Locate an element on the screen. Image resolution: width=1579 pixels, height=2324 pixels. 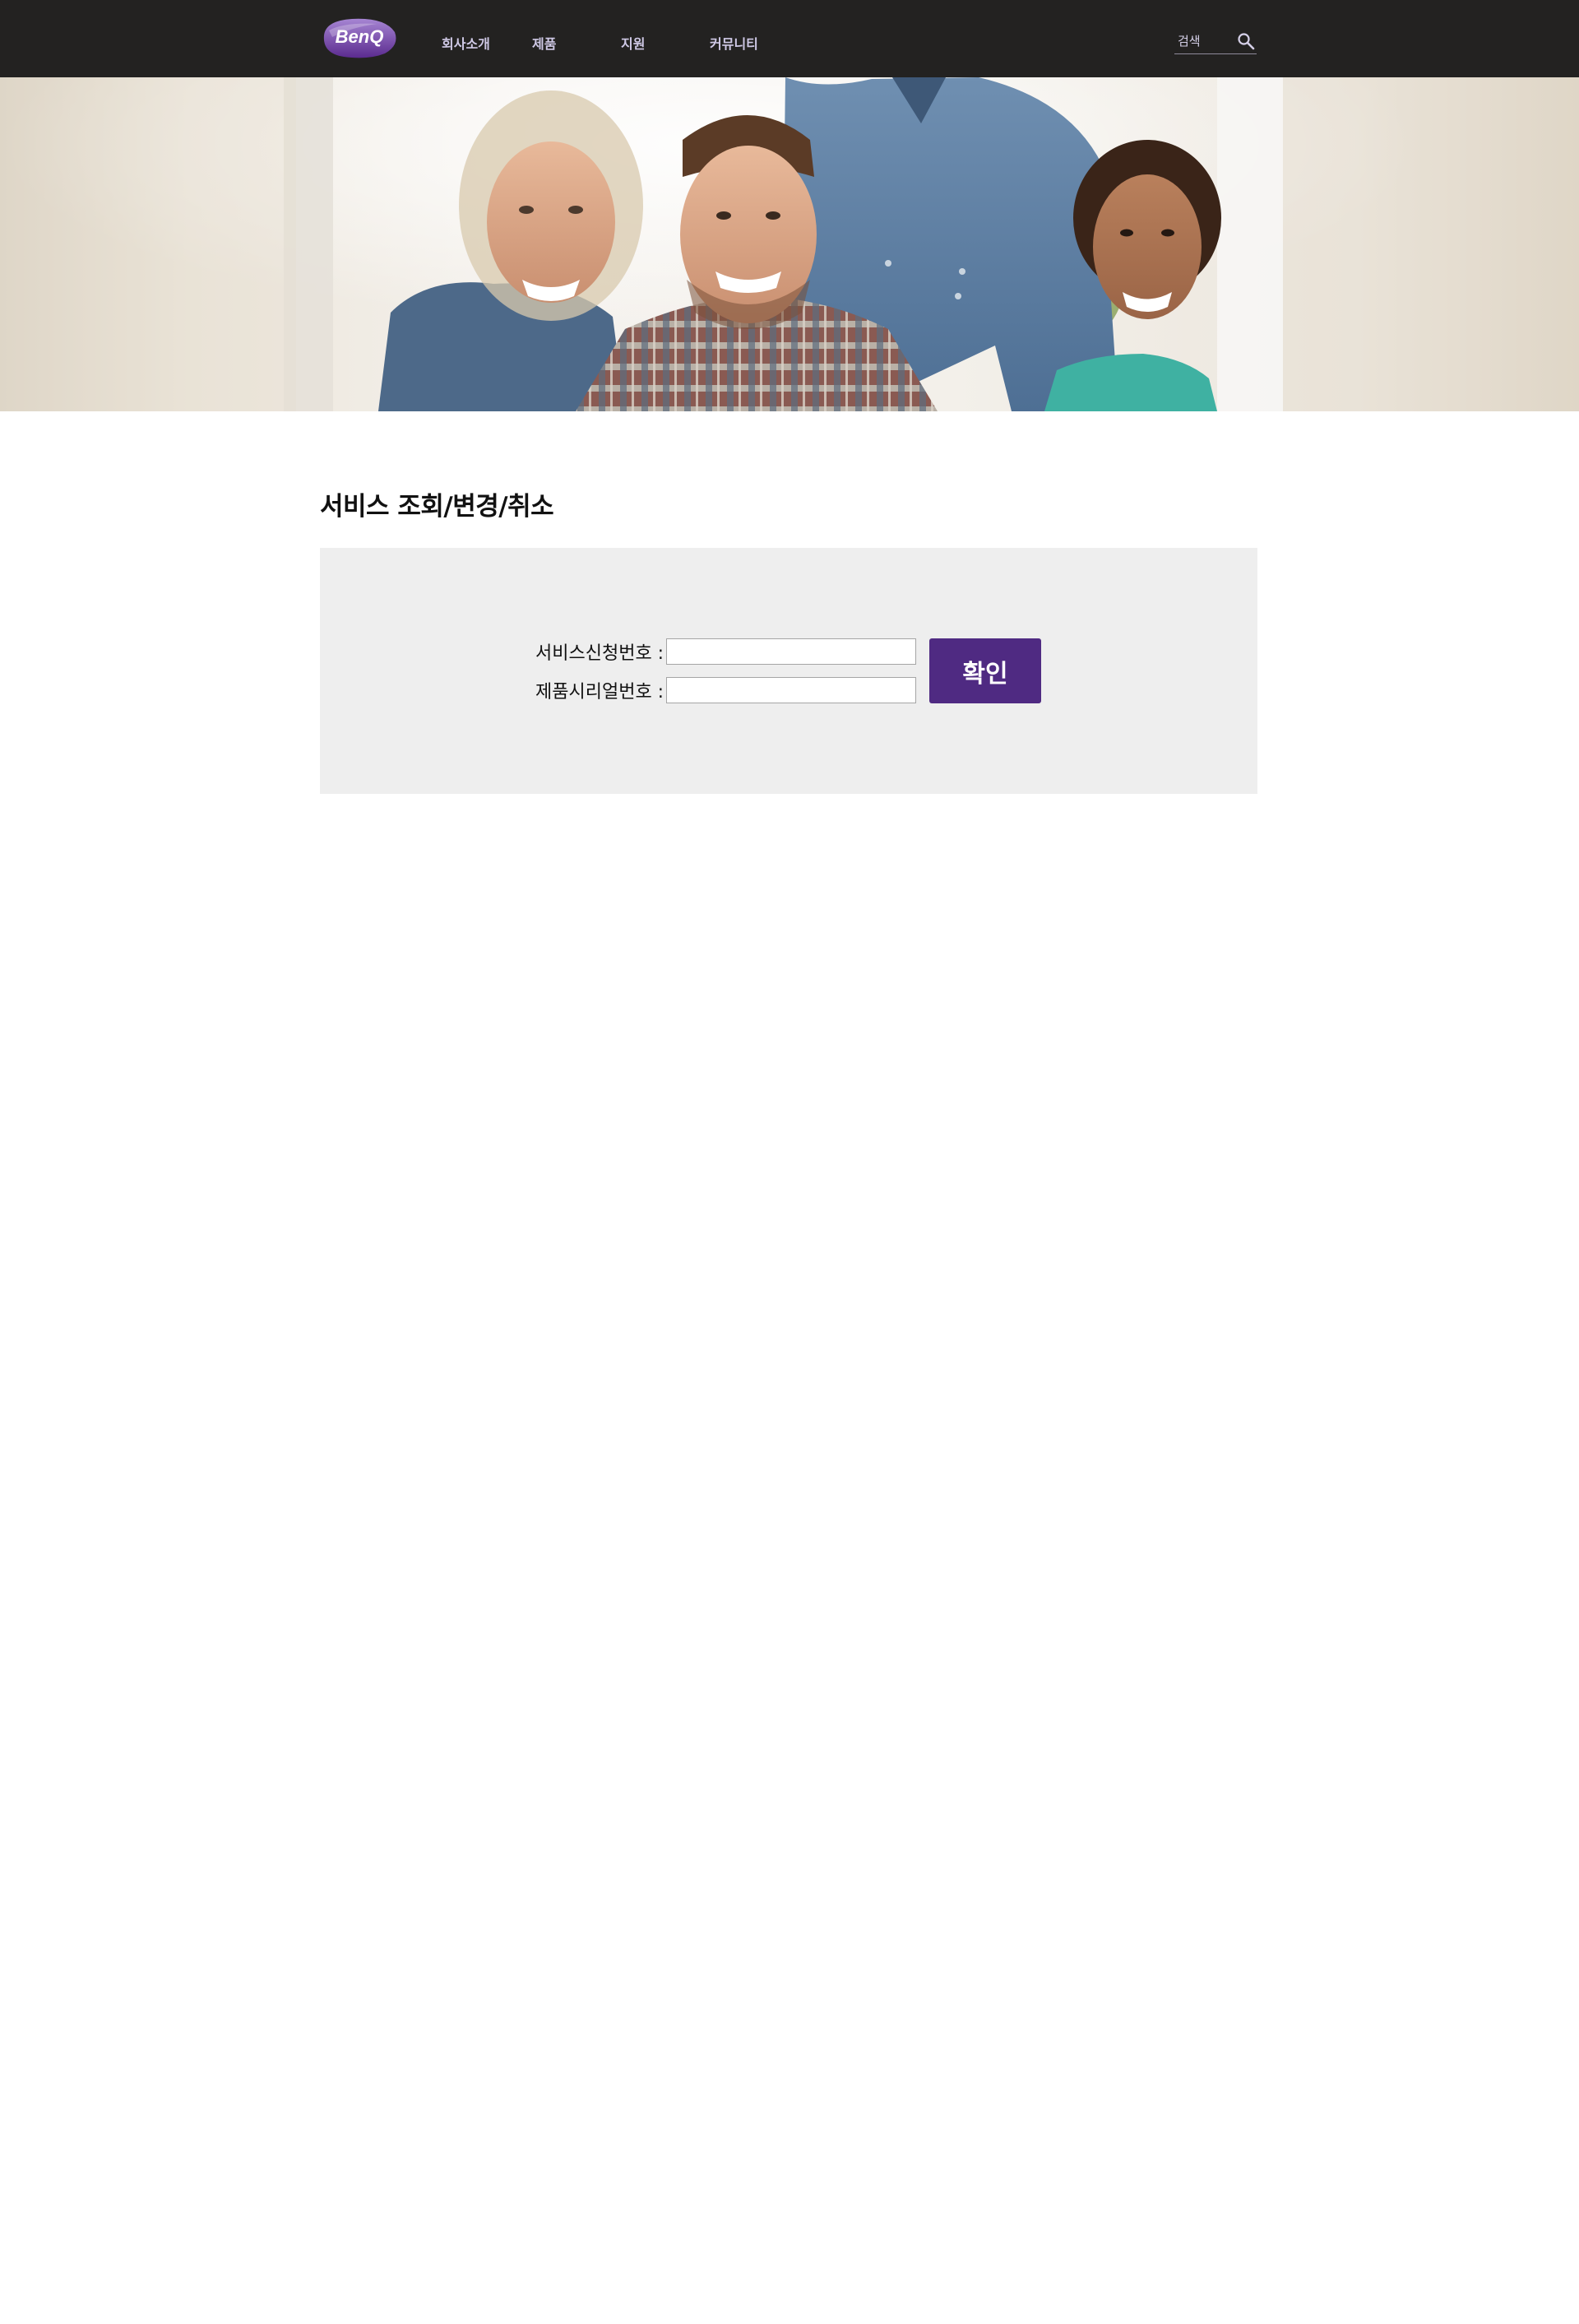
service-number-input is located at coordinates (791, 652).